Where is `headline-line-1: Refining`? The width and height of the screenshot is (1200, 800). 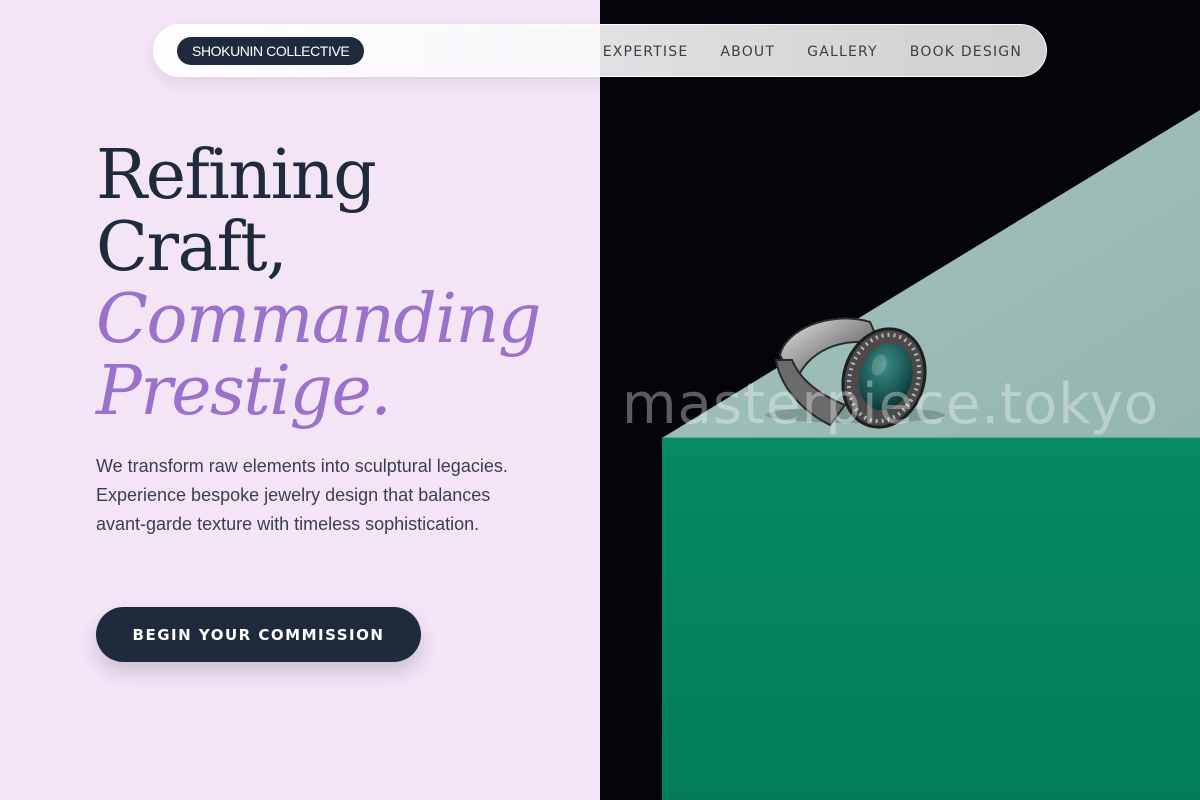 headline-line-1: Refining is located at coordinates (236, 175).